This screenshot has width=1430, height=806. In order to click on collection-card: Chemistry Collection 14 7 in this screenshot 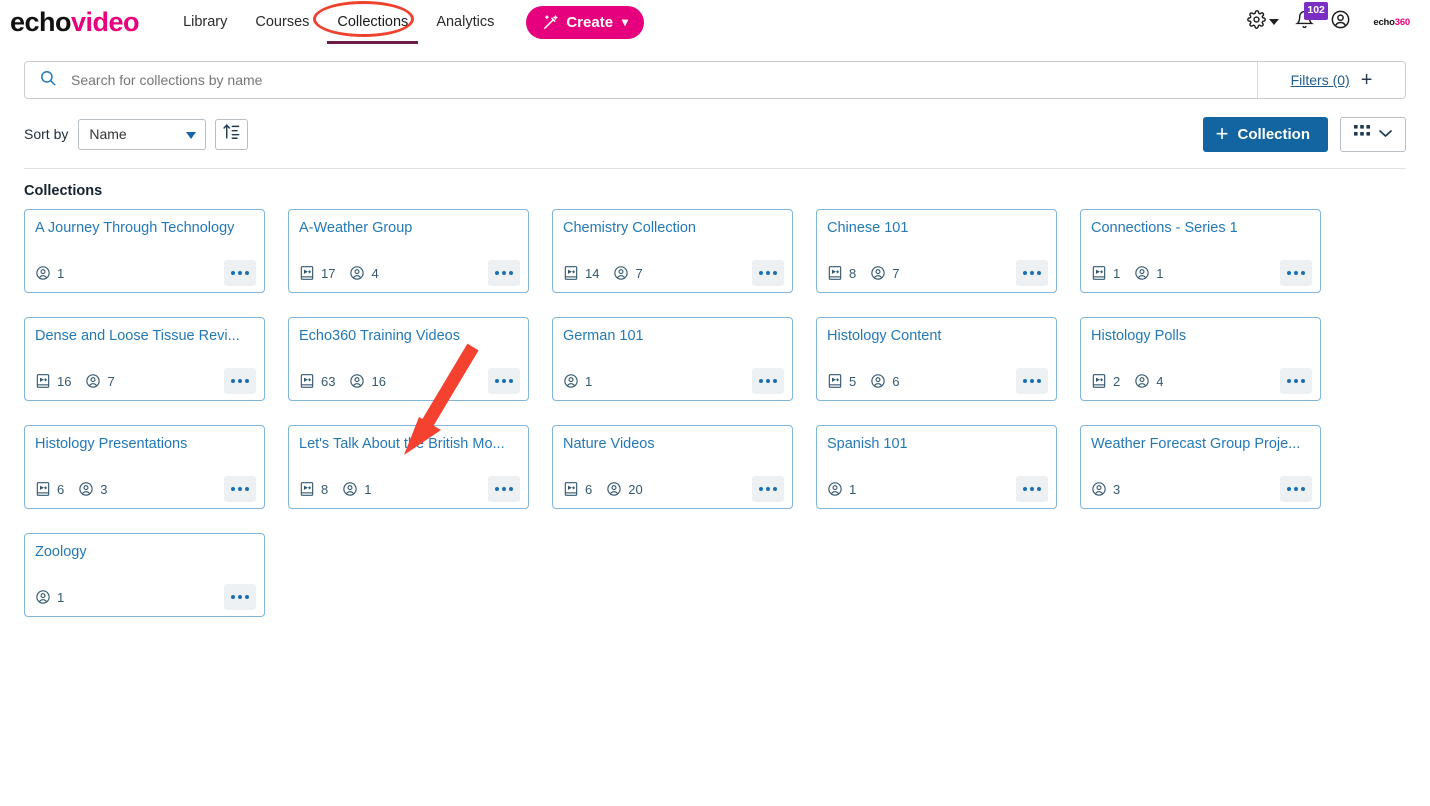, I will do `click(672, 251)`.